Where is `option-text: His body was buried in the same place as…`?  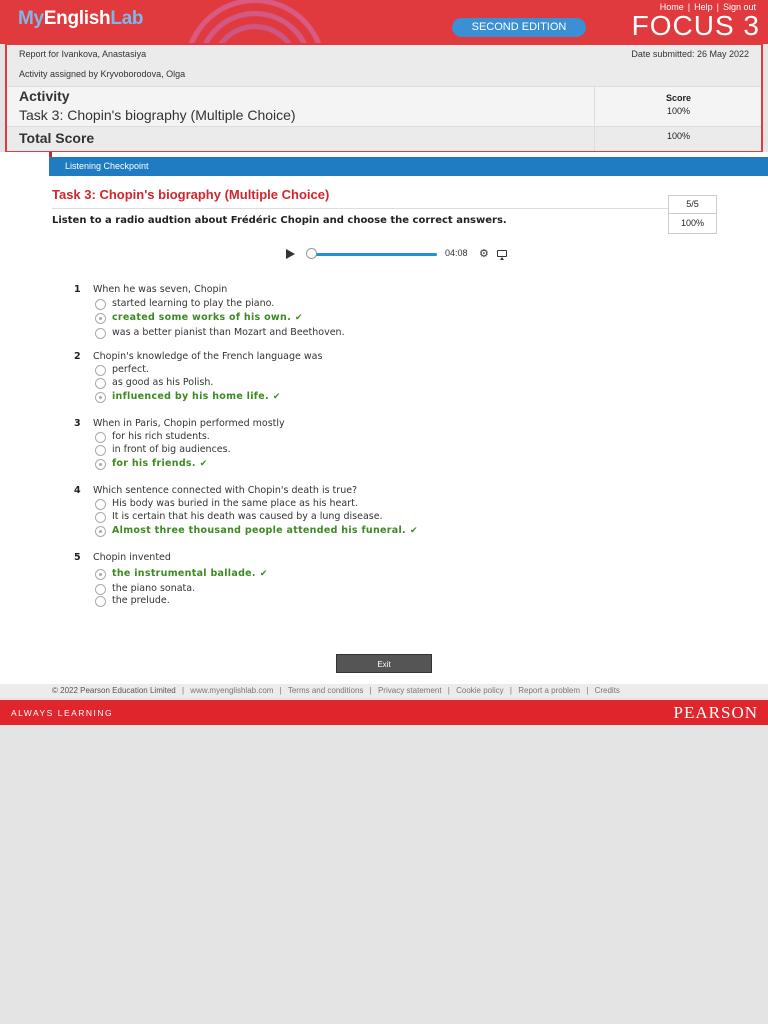
option-text: His body was buried in the same place as… is located at coordinates (235, 503).